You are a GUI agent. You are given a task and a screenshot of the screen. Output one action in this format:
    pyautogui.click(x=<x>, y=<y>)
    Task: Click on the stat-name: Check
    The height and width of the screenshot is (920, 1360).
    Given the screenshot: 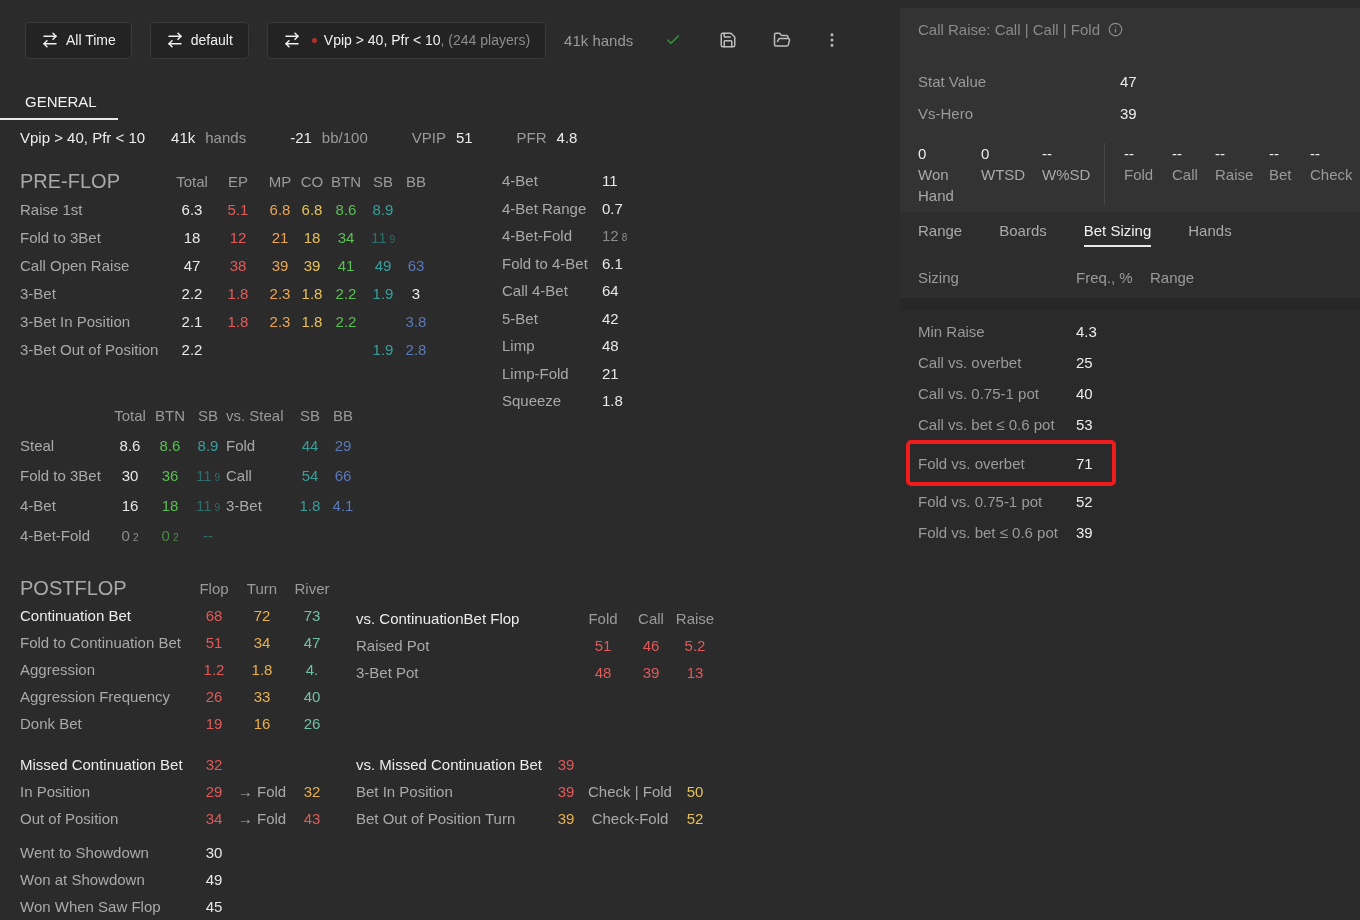 What is the action you would take?
    pyautogui.click(x=1331, y=175)
    